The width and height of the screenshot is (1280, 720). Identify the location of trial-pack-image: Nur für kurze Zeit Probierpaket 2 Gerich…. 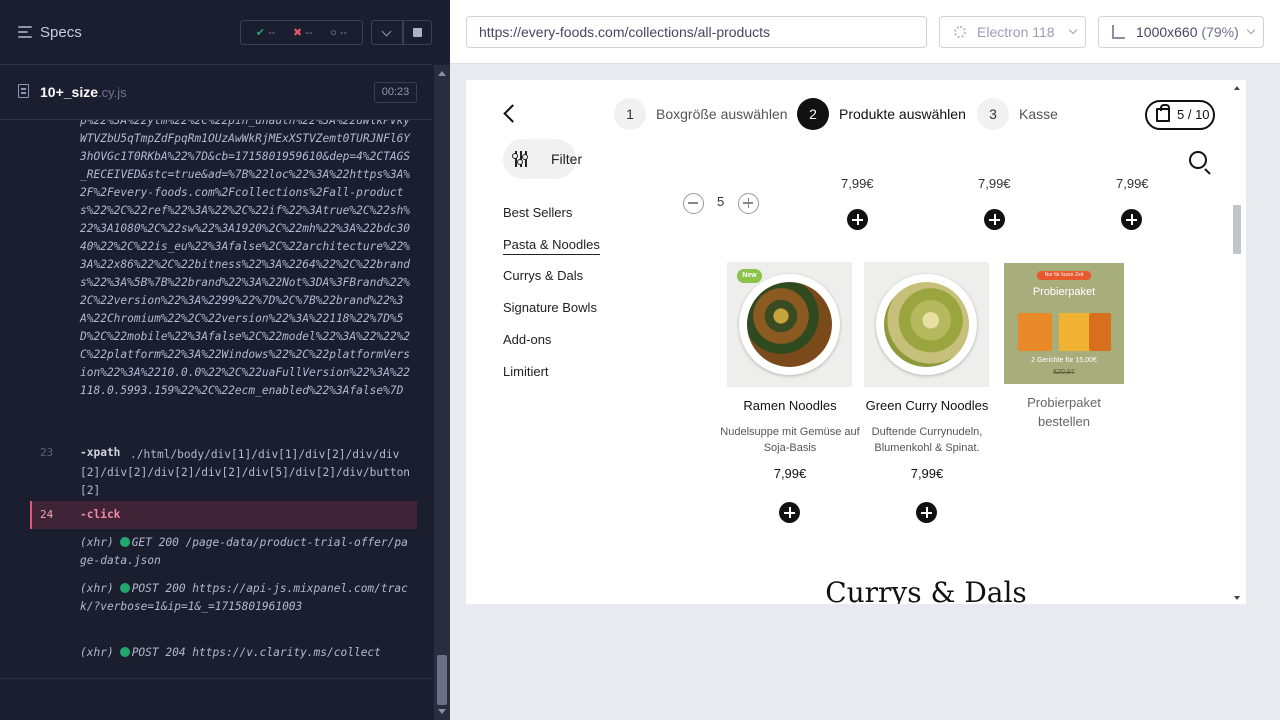
(1064, 323).